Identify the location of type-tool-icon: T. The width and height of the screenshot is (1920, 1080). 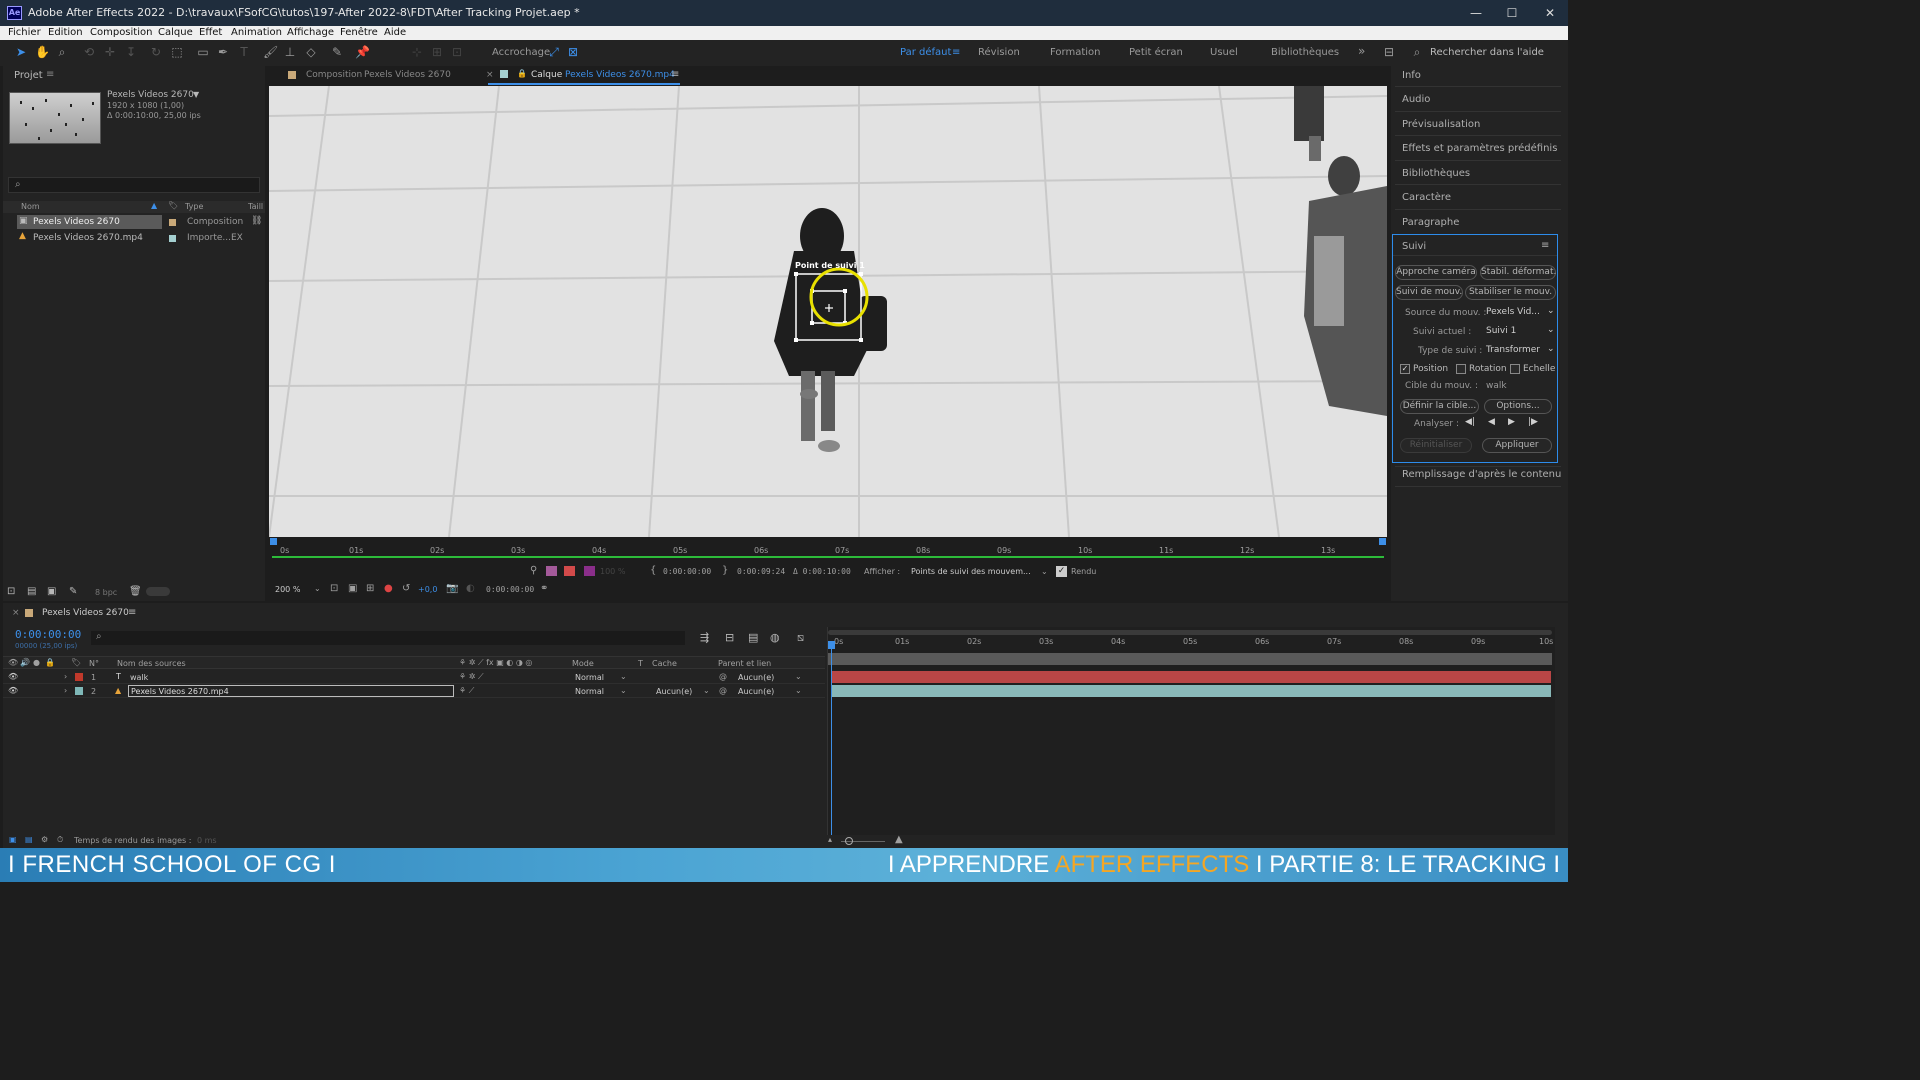
(244, 52).